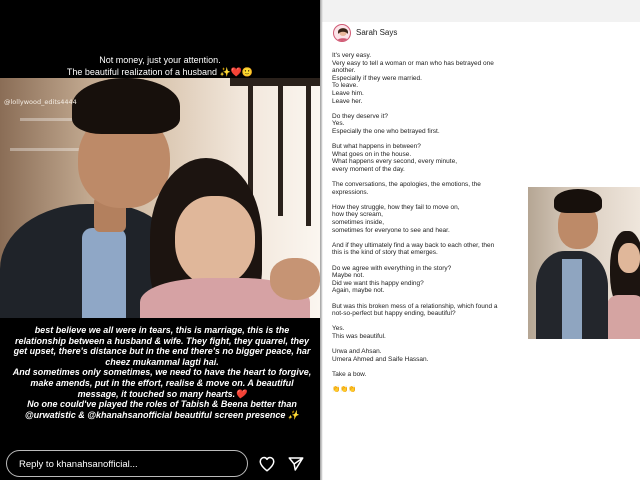 The height and width of the screenshot is (480, 640). Describe the element at coordinates (376, 147) in the screenshot. I see `document-line: But what happens in between?` at that location.